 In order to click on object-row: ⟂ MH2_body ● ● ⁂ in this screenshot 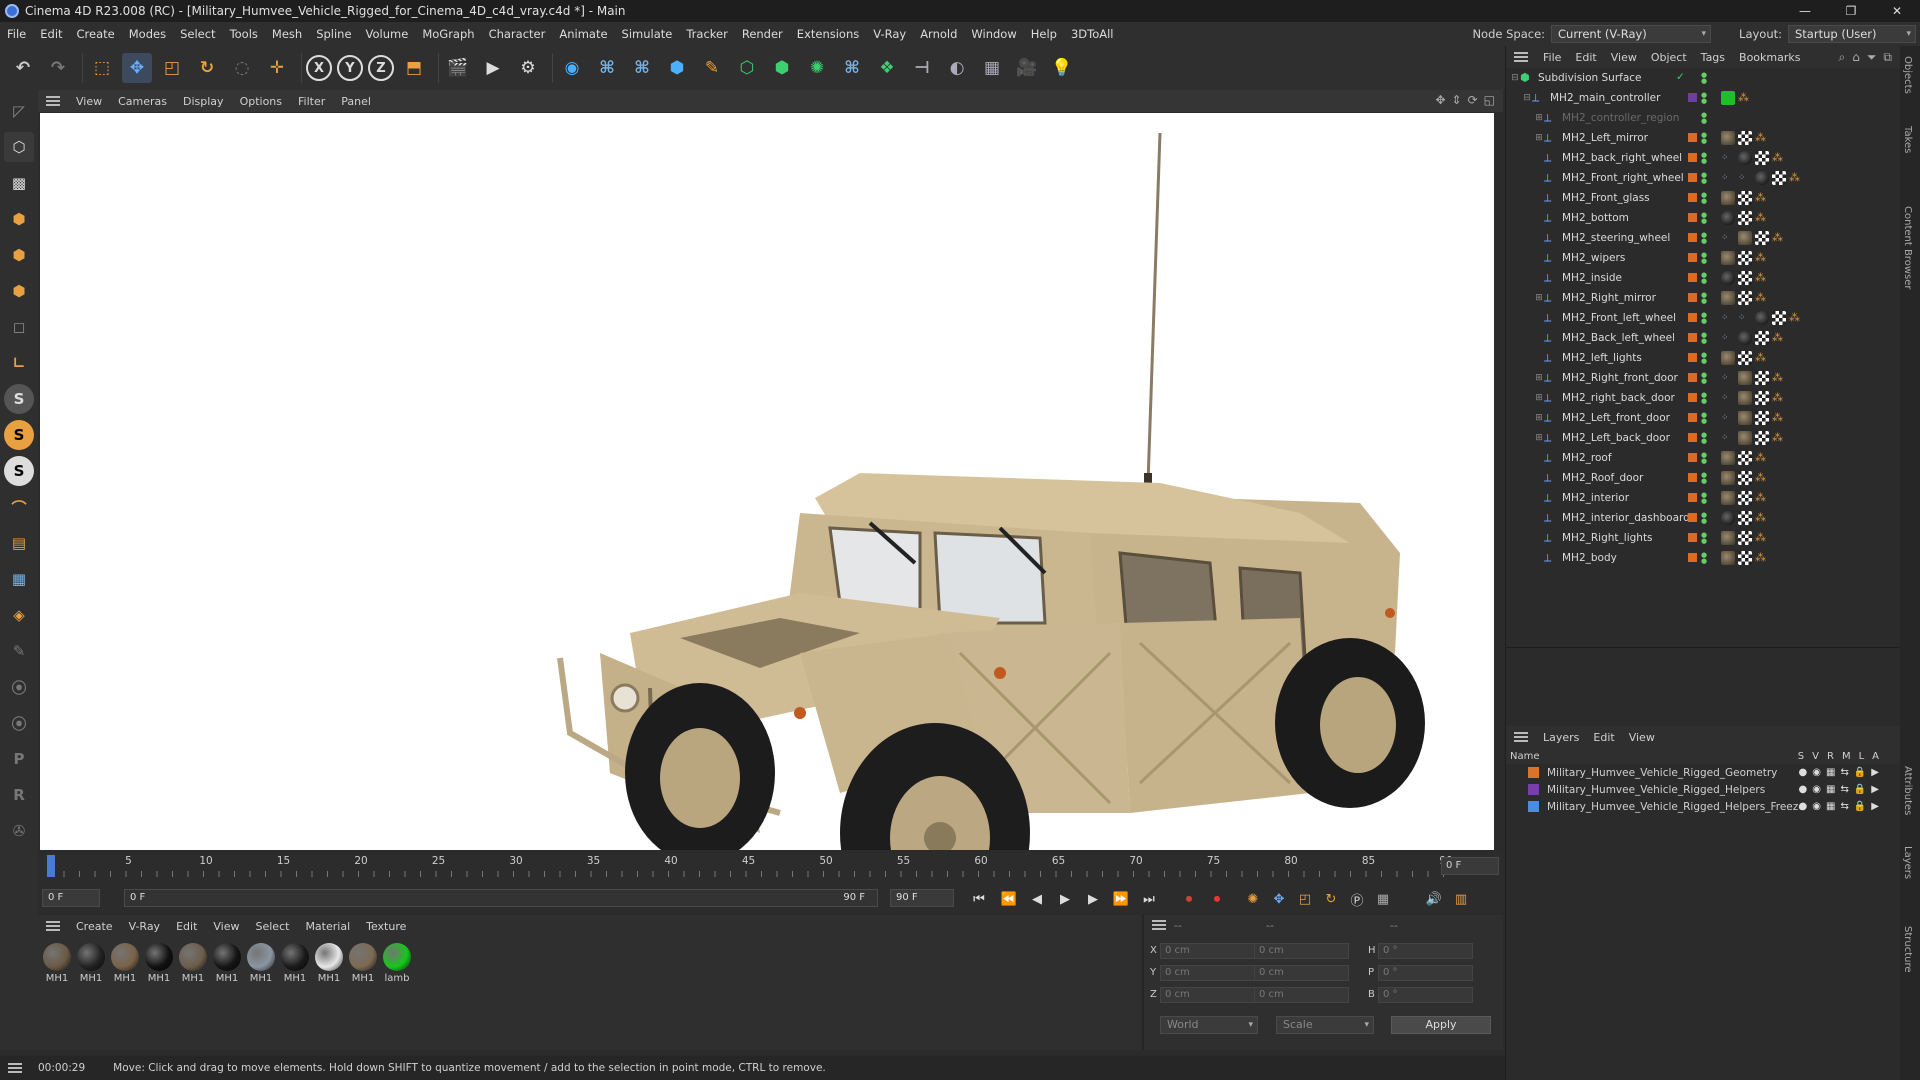, I will do `click(1703, 558)`.